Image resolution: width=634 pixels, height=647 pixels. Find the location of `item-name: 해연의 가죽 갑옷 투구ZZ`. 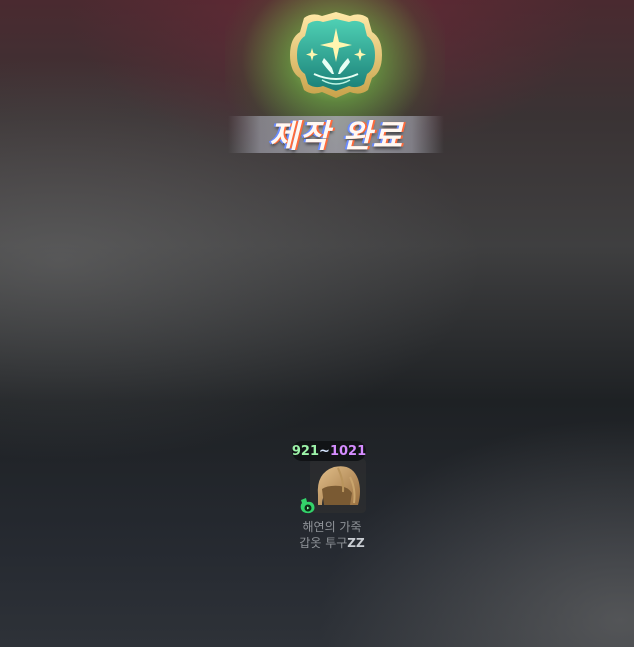

item-name: 해연의 가죽 갑옷 투구ZZ is located at coordinates (332, 535).